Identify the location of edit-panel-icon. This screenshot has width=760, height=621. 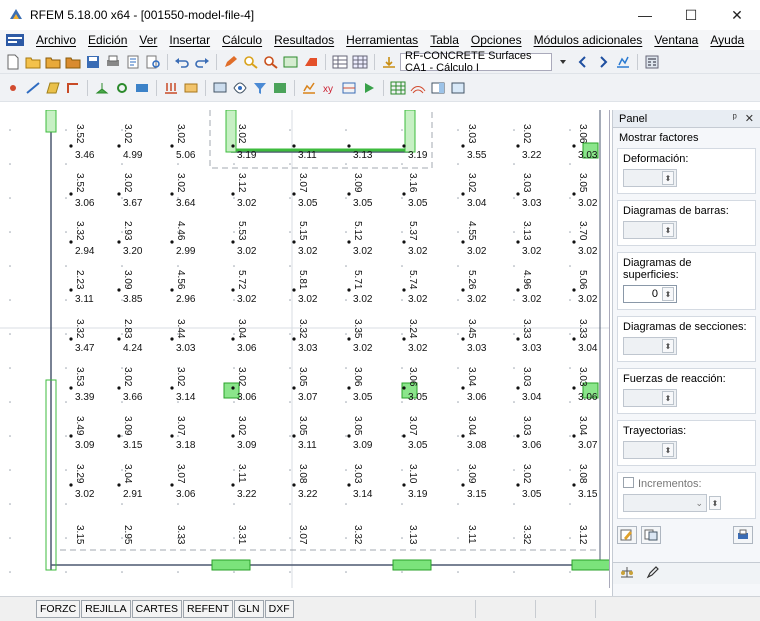
(627, 535).